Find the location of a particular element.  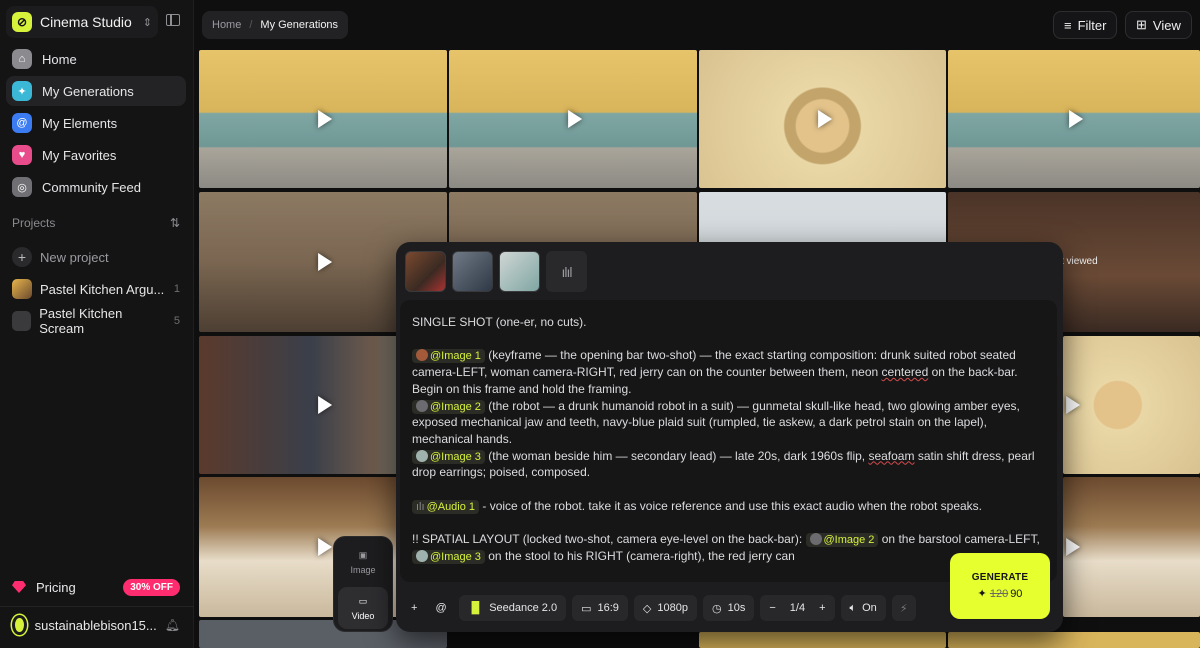

user-menu: sustainablebison15... 🔔︎ is located at coordinates (96, 625).